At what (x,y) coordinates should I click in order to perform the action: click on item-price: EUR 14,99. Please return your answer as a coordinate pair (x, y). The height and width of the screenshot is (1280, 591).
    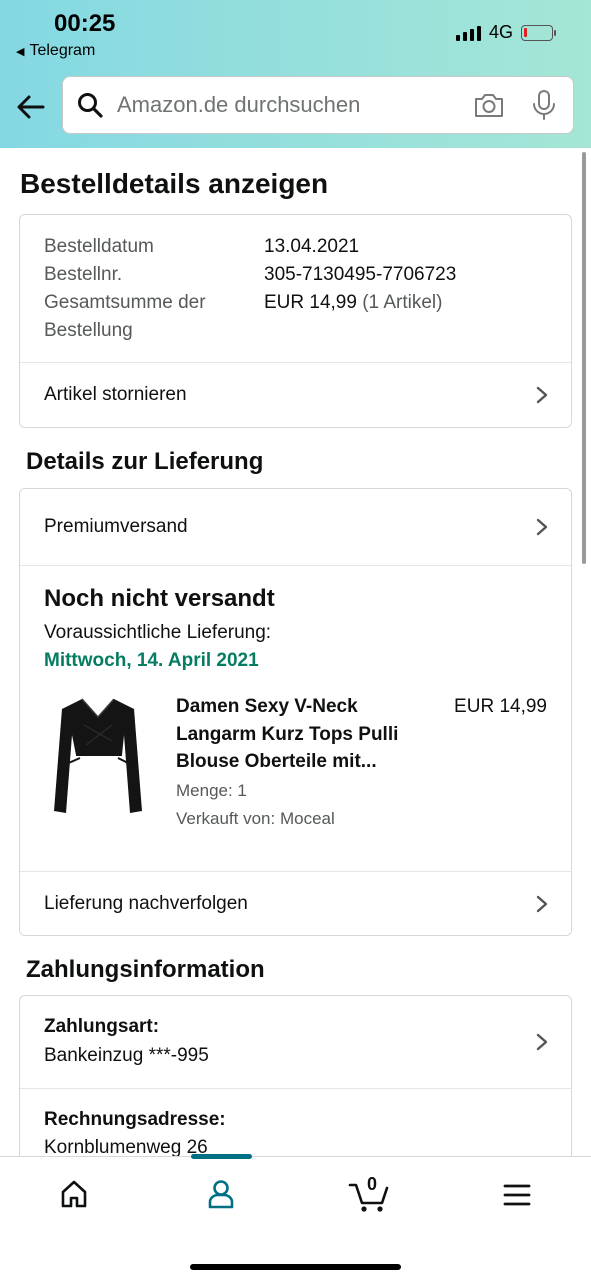
    Looking at the image, I should click on (500, 706).